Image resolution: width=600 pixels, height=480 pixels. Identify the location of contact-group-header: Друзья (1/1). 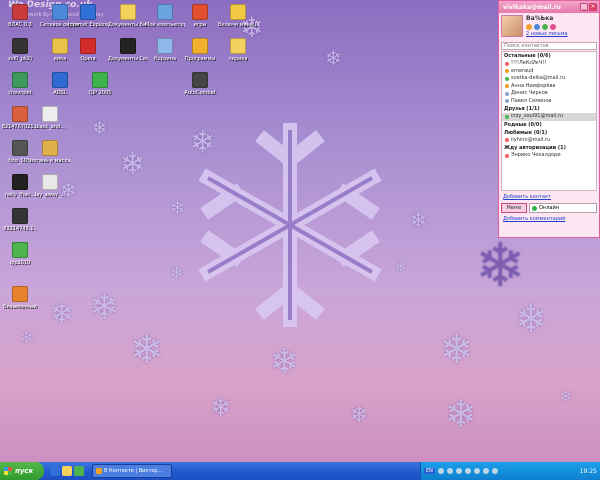
(549, 109).